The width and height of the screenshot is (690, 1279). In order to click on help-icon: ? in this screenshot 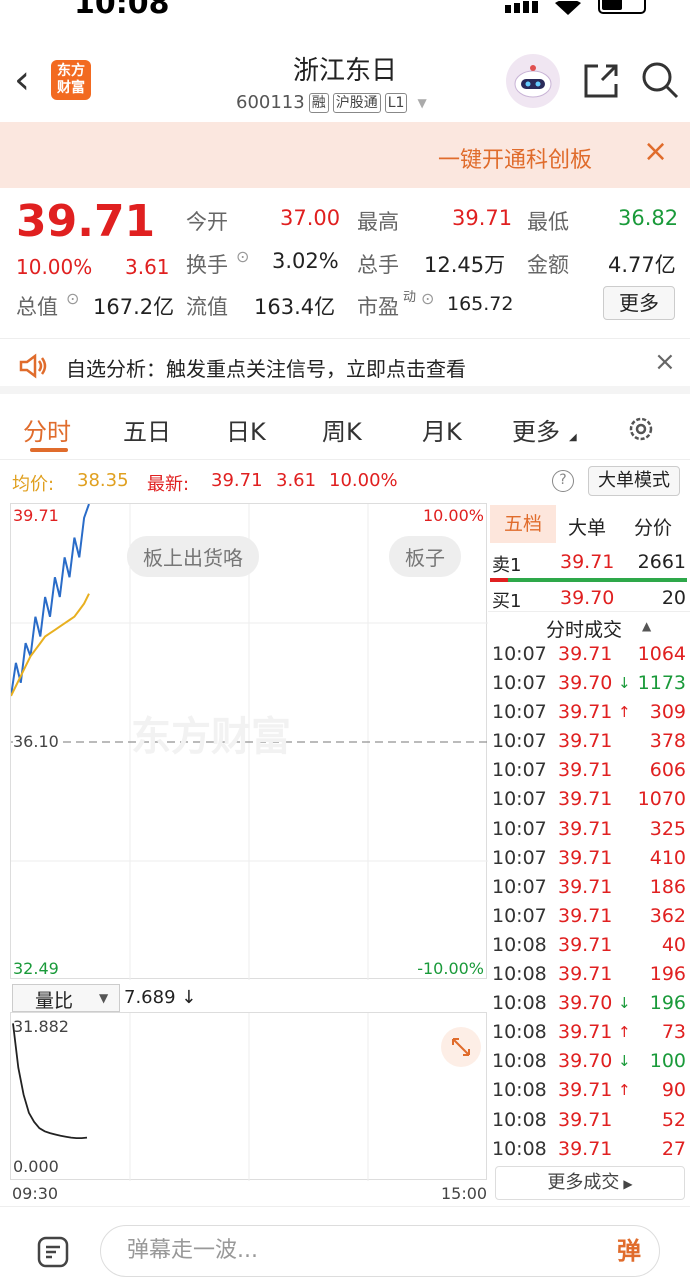, I will do `click(563, 481)`.